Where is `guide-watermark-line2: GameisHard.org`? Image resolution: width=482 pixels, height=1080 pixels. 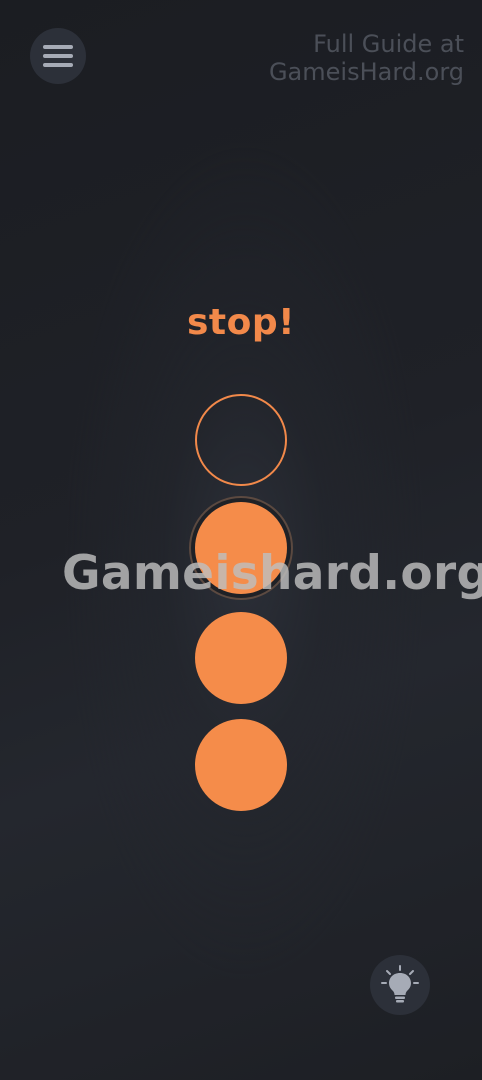 guide-watermark-line2: GameisHard.org is located at coordinates (366, 72).